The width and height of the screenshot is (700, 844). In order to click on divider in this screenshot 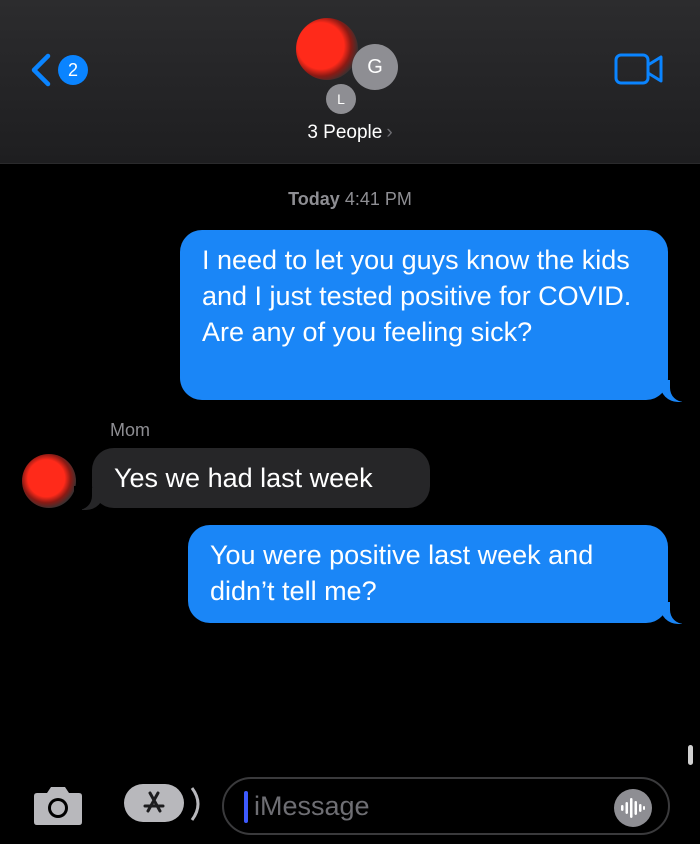, I will do `click(195, 804)`.